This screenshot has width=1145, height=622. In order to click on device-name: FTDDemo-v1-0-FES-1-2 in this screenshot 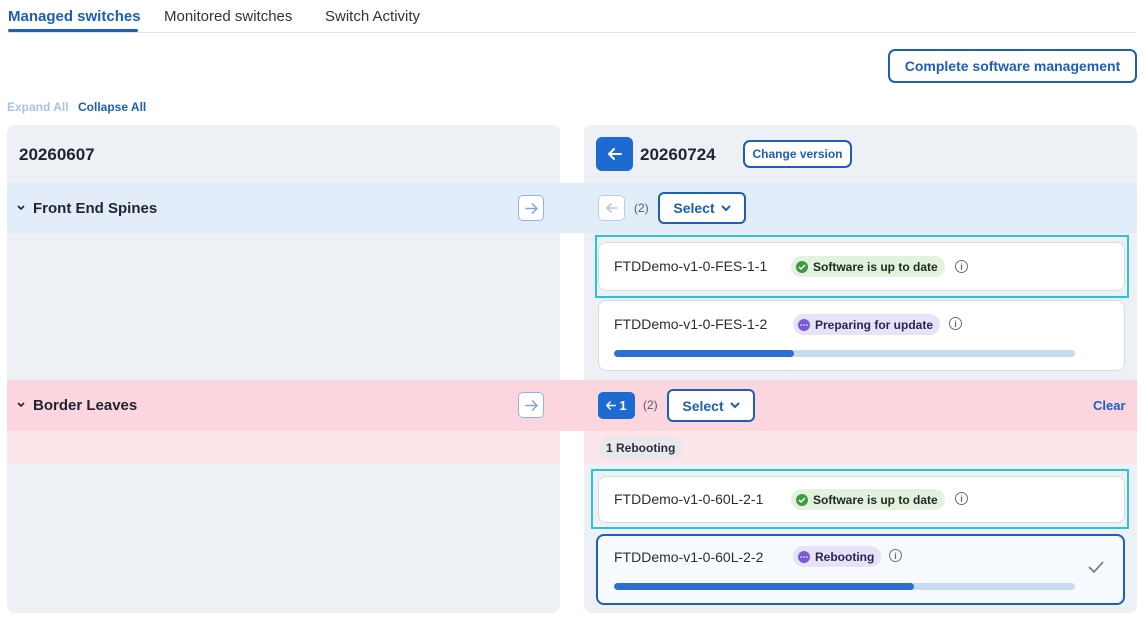, I will do `click(691, 324)`.